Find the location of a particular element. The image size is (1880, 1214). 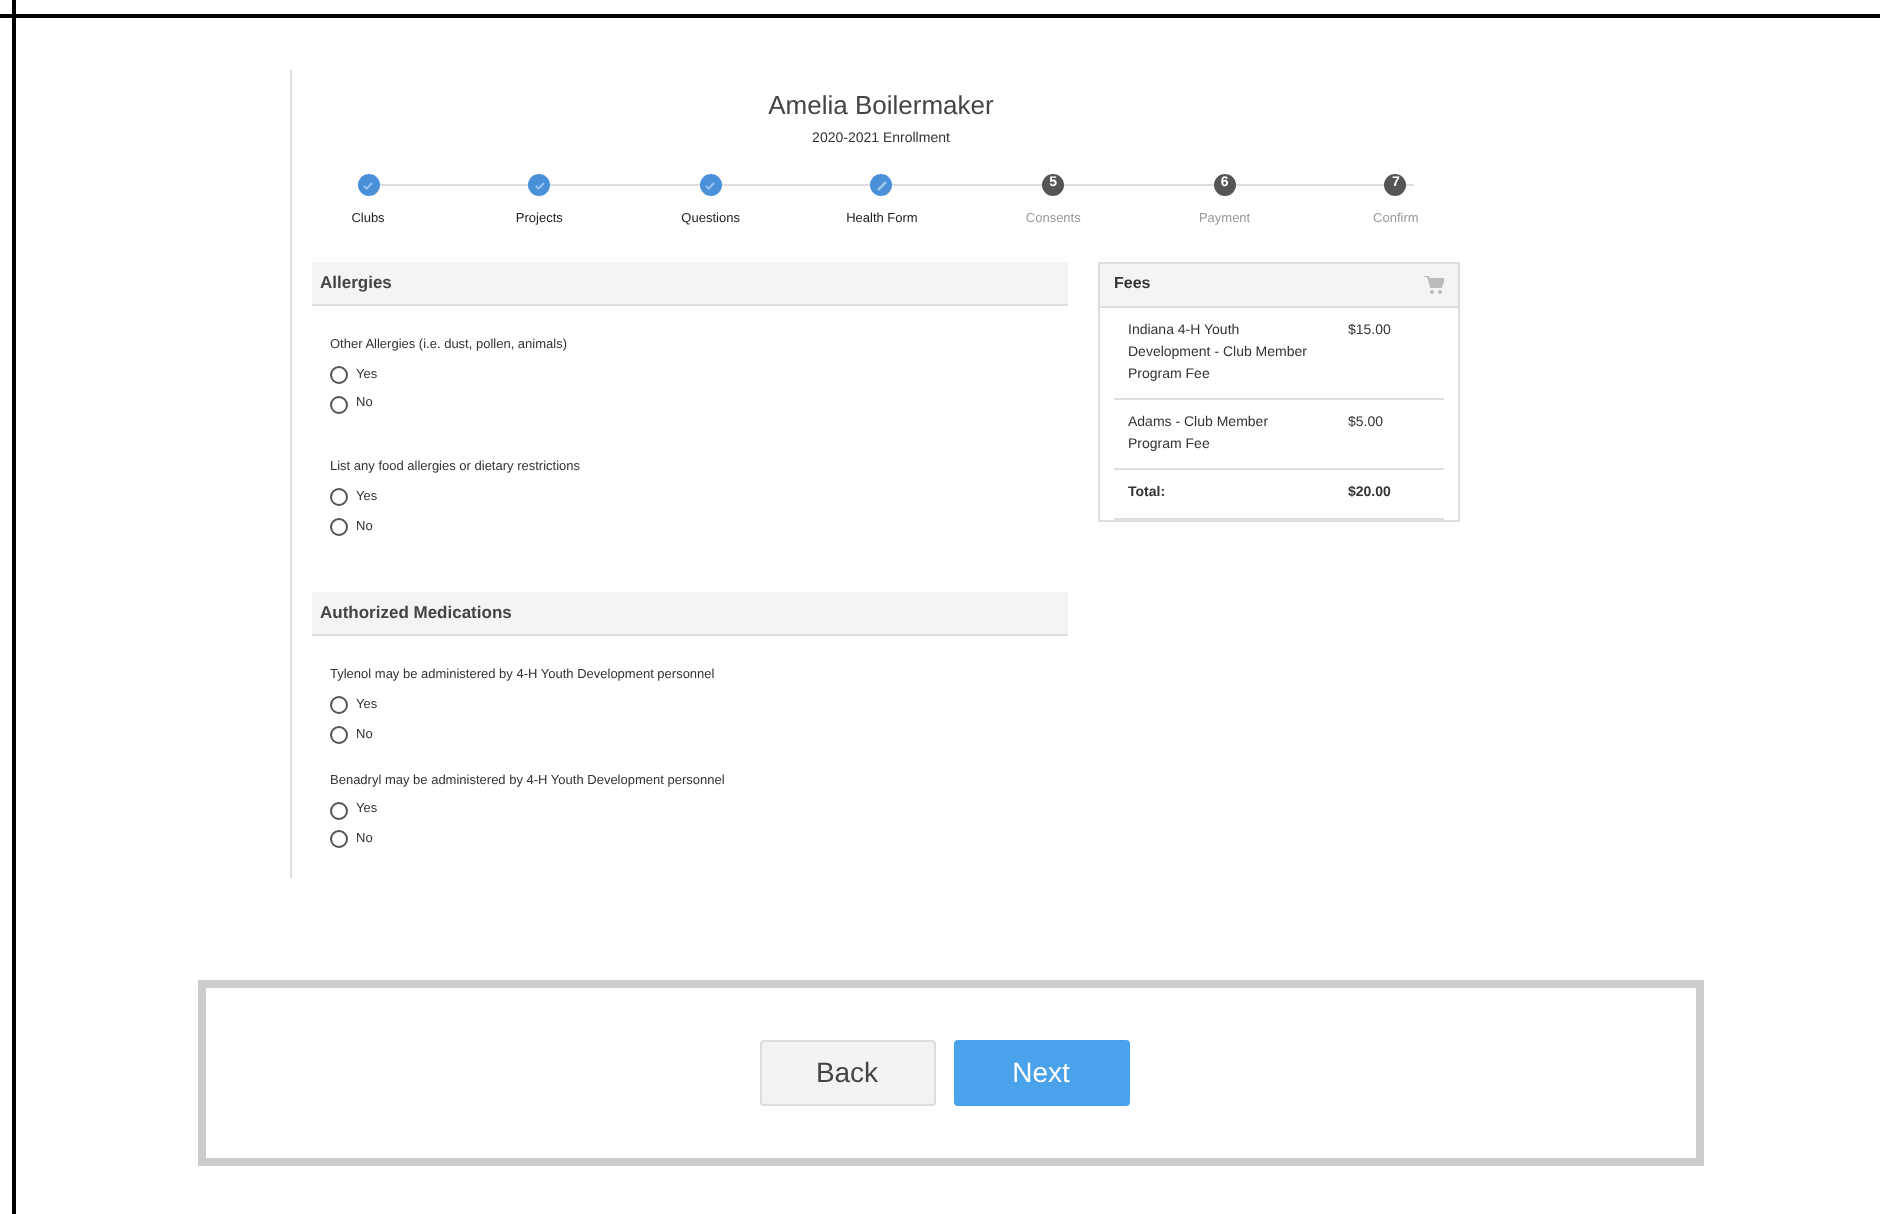

fees-title: Fees is located at coordinates (1132, 284).